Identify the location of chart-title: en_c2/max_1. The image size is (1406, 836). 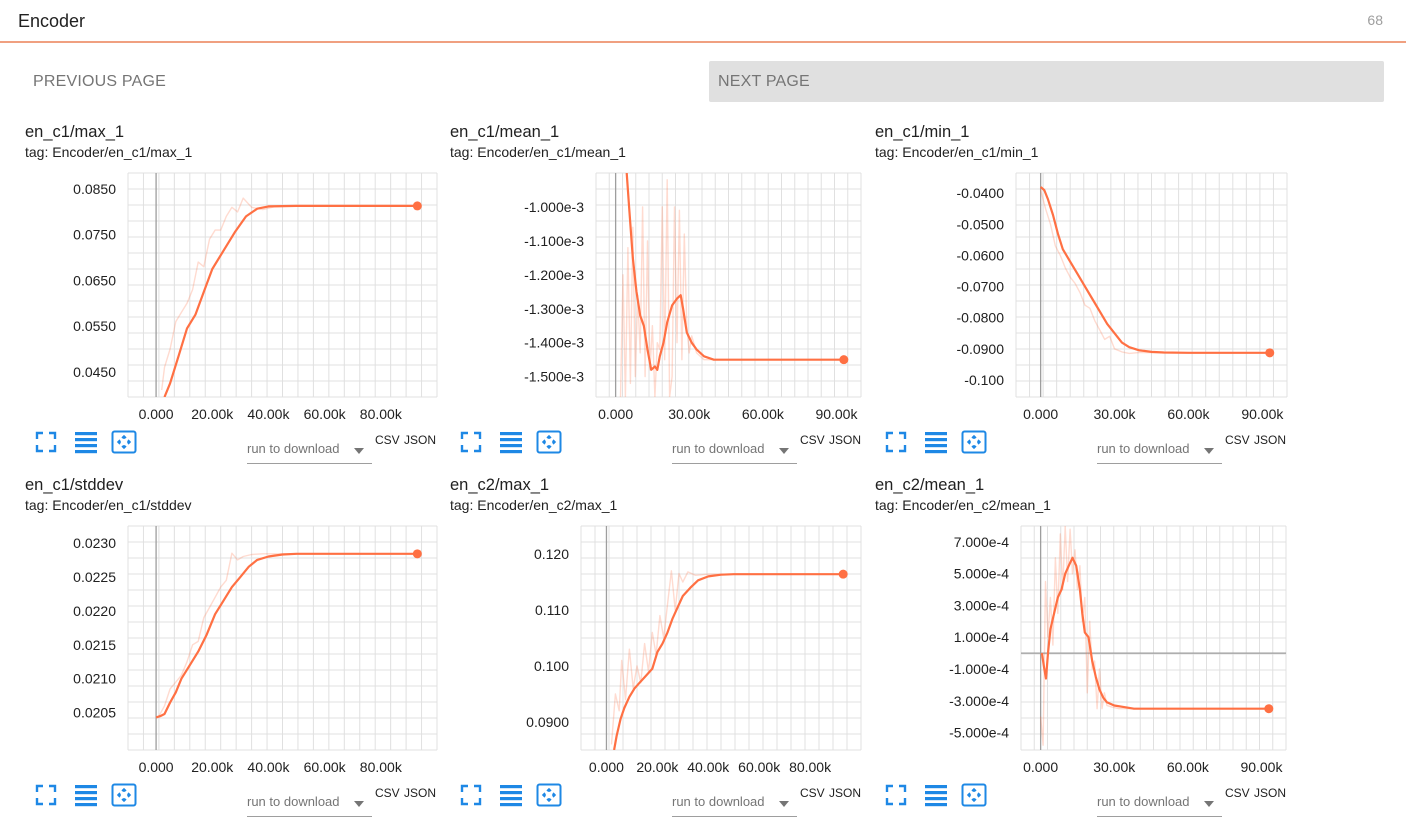
(500, 485).